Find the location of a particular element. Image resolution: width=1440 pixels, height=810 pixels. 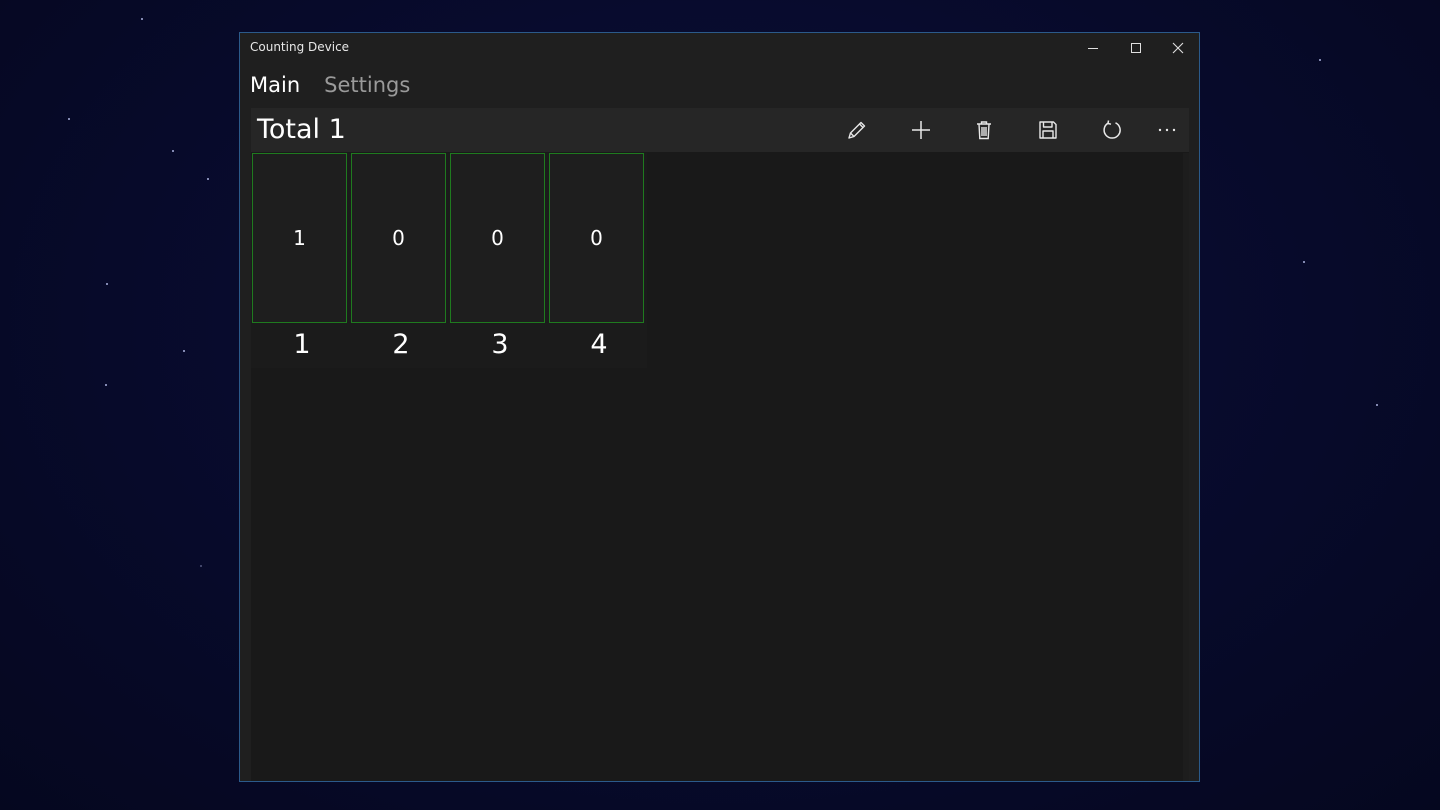

minimize-button is located at coordinates (1093, 48).